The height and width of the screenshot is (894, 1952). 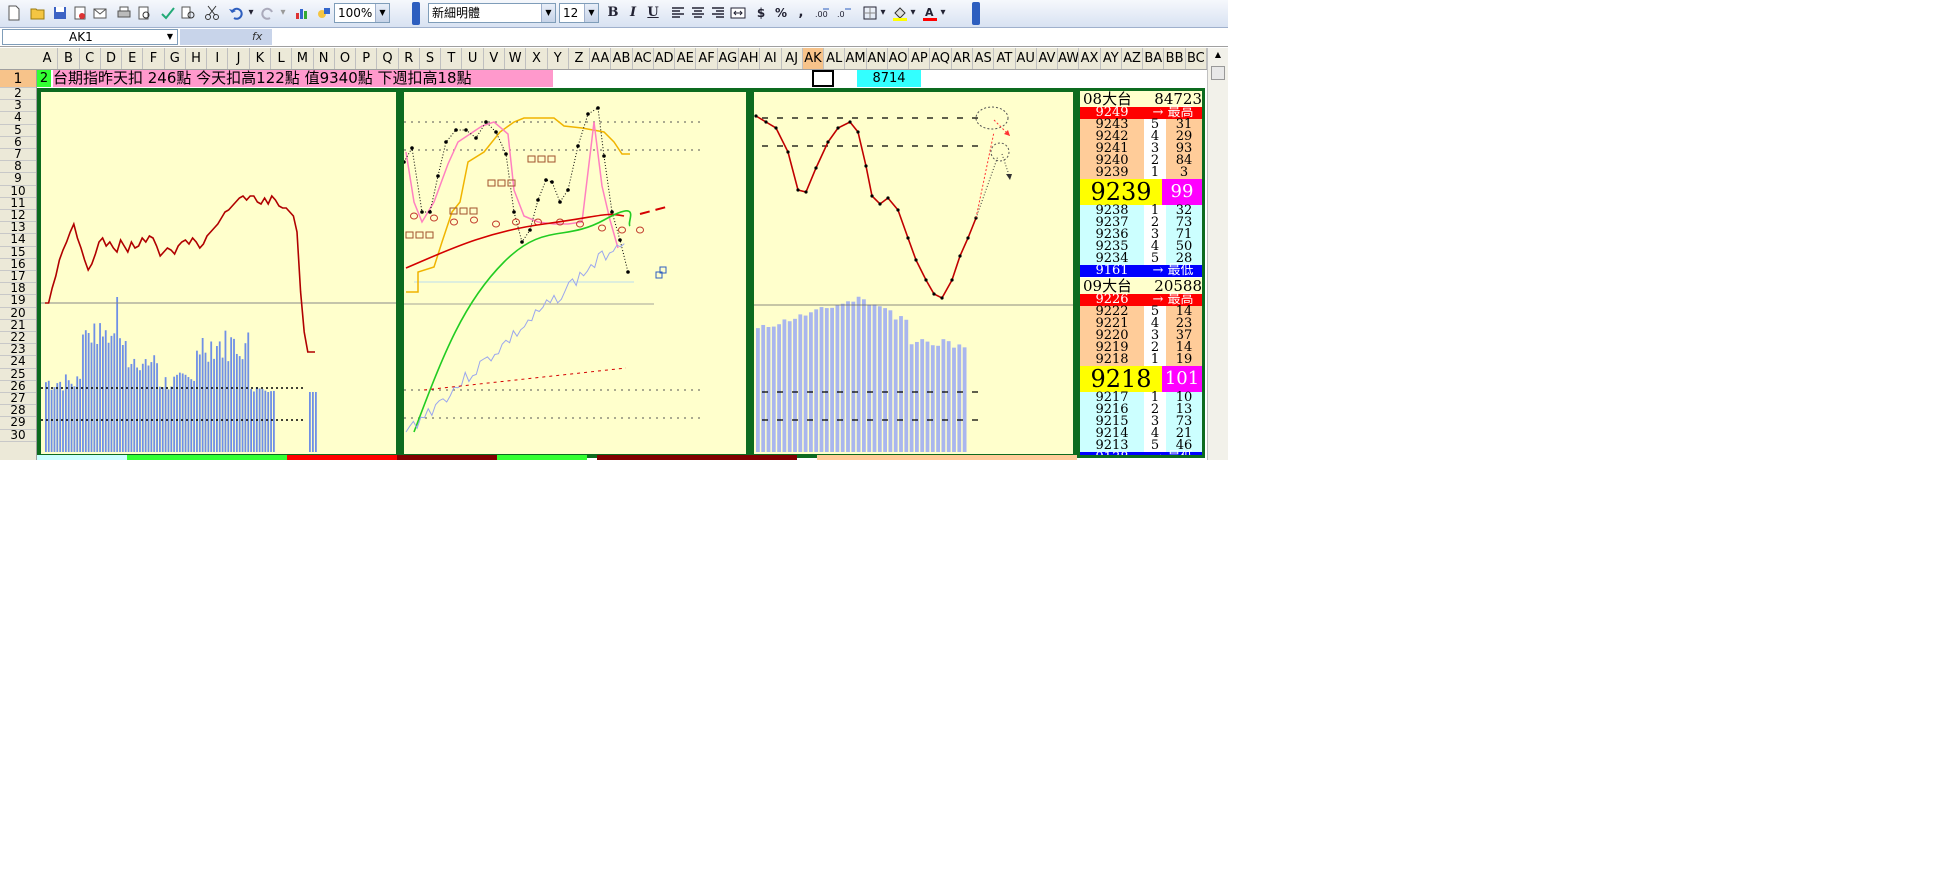 What do you see at coordinates (738, 13) in the screenshot?
I see `merge-center-icon` at bounding box center [738, 13].